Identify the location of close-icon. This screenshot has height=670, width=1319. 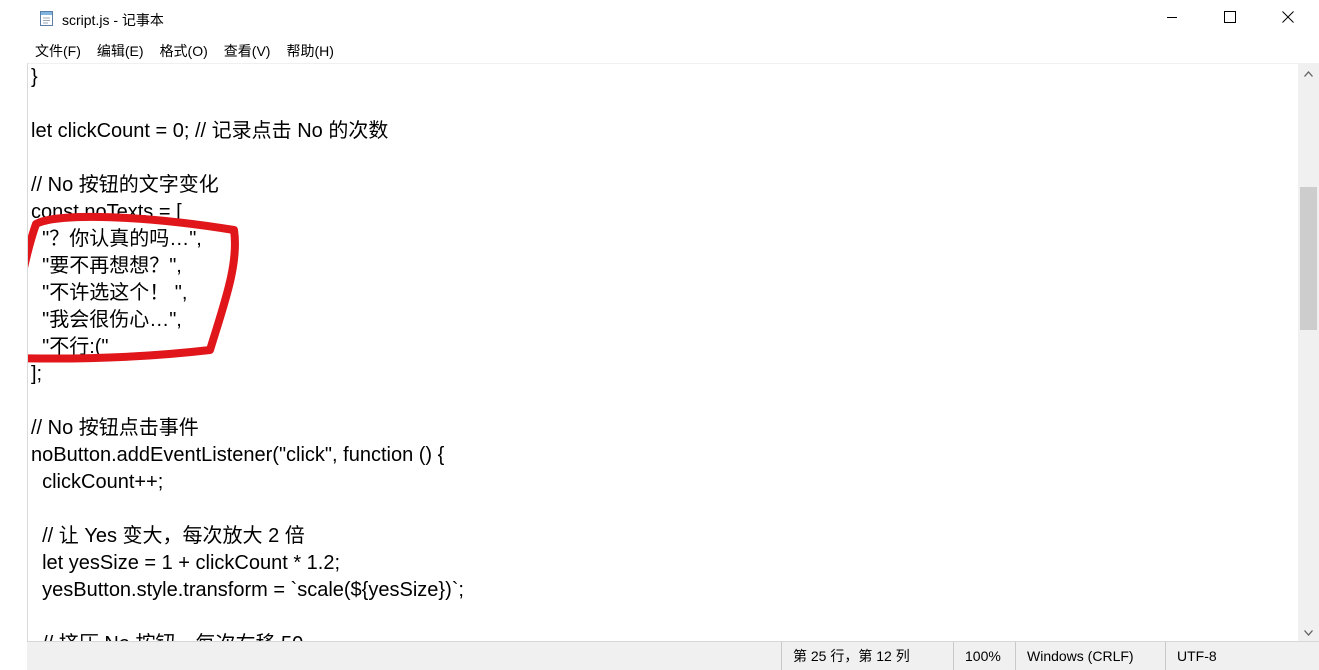
(1288, 19).